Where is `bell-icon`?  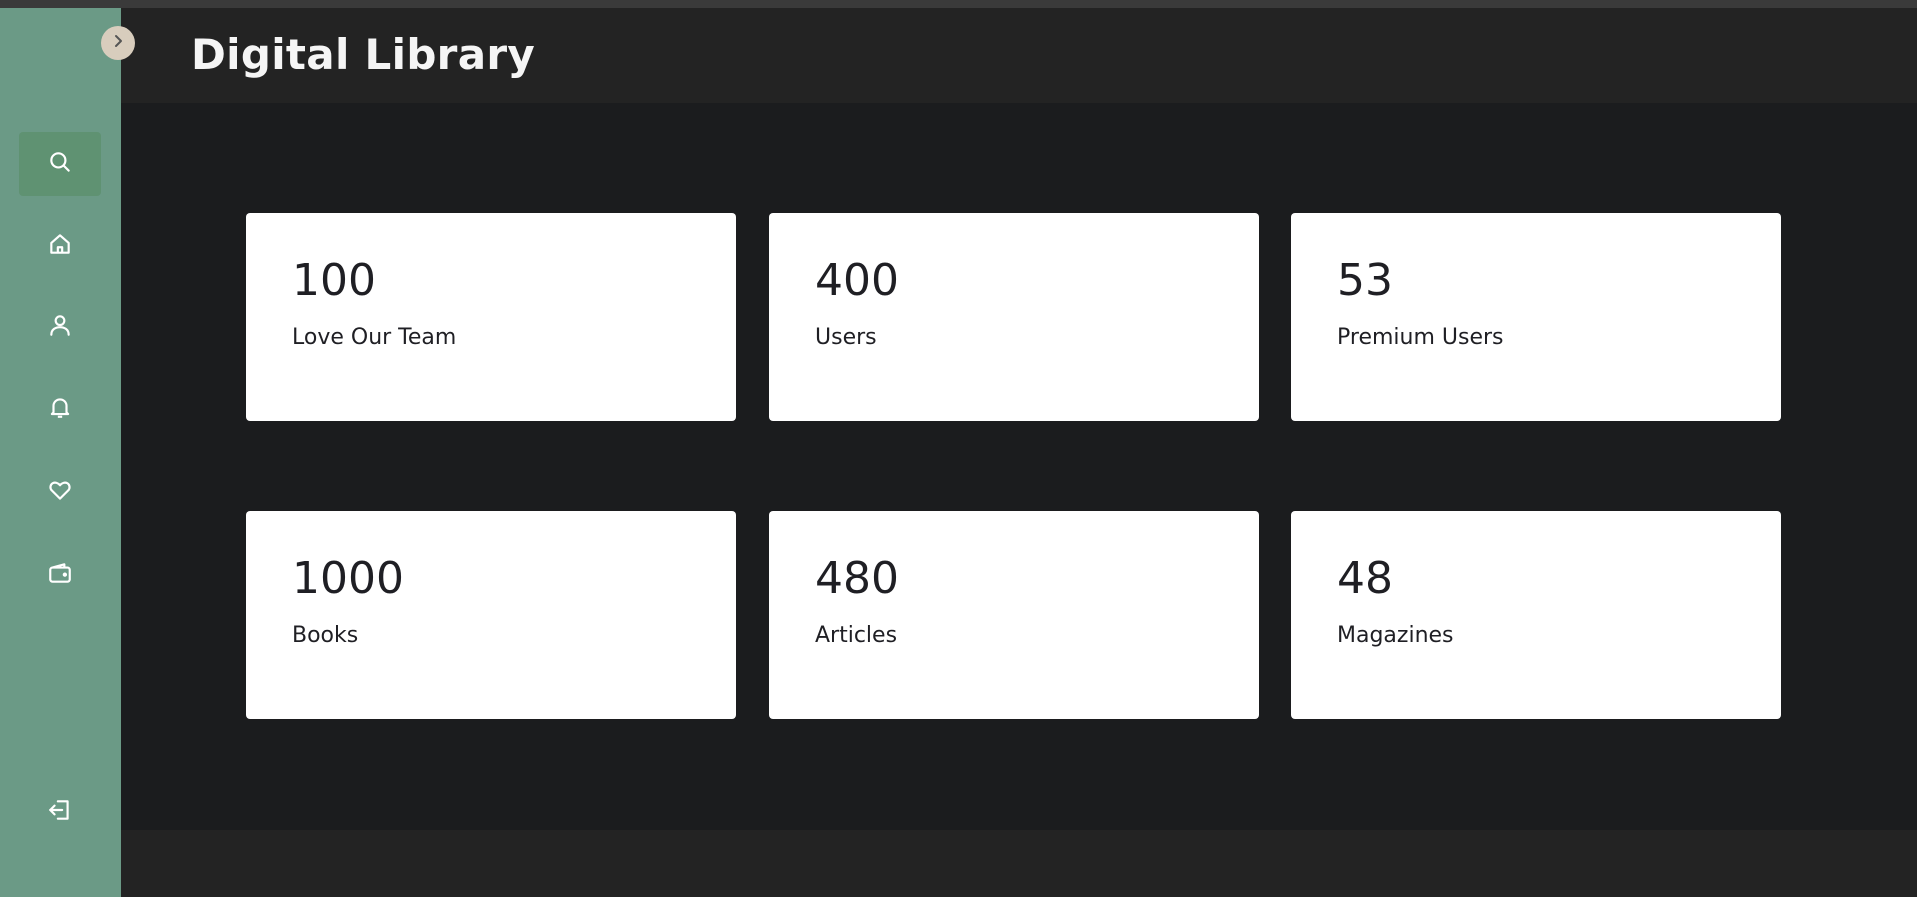 bell-icon is located at coordinates (60, 409).